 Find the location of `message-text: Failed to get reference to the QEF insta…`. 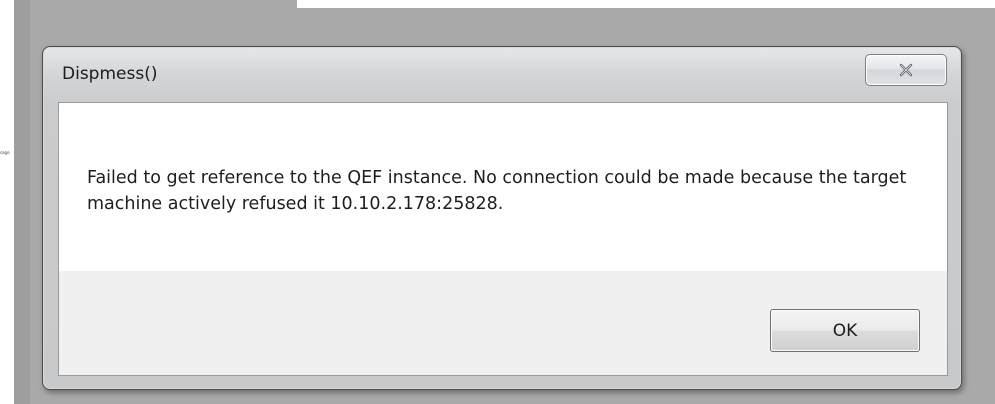

message-text: Failed to get reference to the QEF insta… is located at coordinates (497, 191).